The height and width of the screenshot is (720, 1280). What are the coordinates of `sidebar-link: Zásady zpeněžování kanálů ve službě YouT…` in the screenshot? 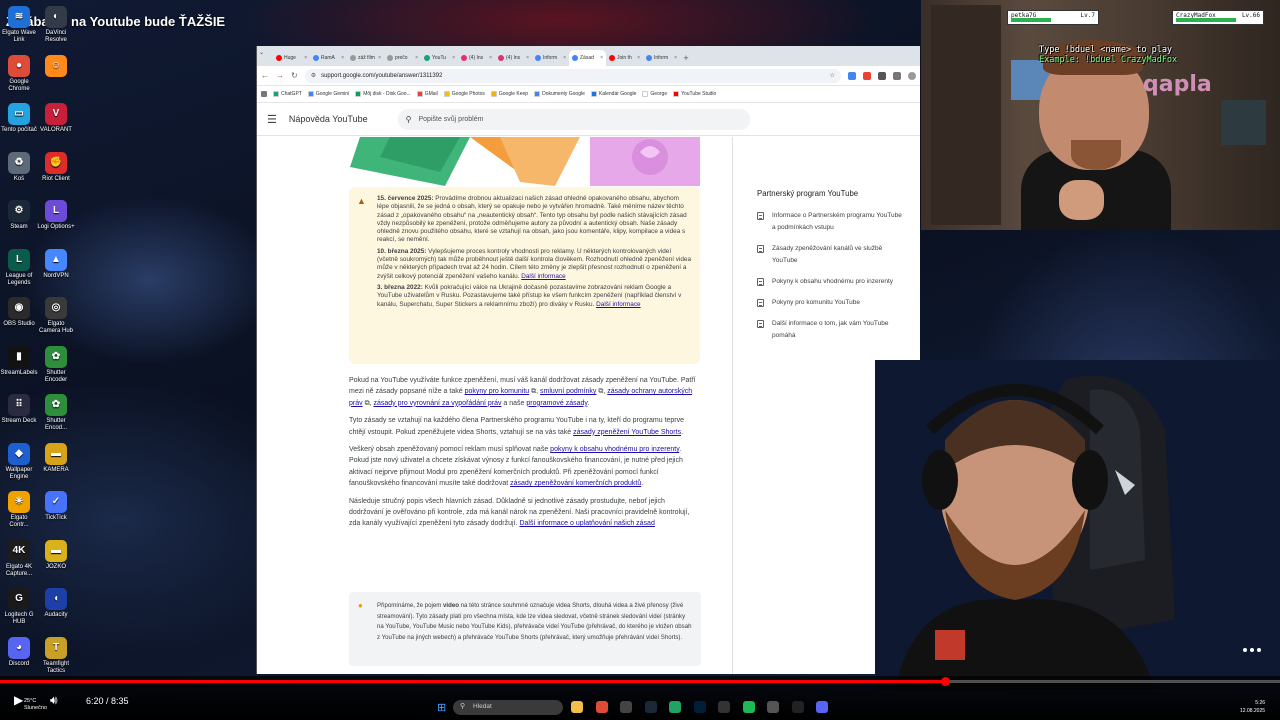 It's located at (832, 255).